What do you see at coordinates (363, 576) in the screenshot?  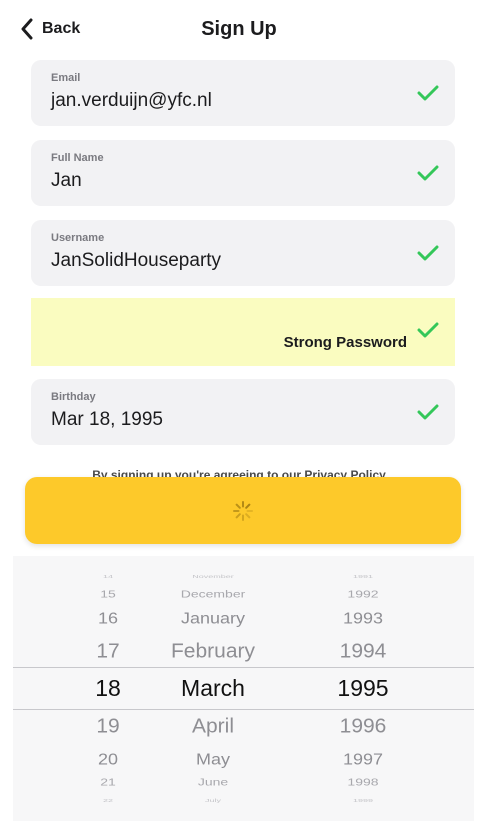 I see `picker-year-option: 1991` at bounding box center [363, 576].